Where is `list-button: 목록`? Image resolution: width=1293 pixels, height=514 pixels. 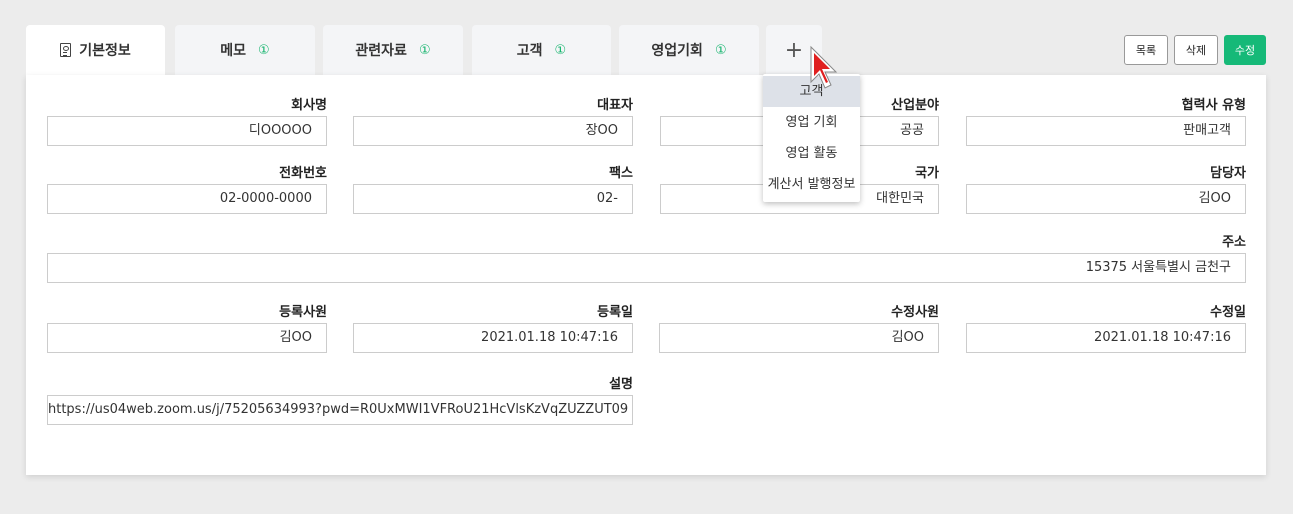
list-button: 목록 is located at coordinates (1146, 50).